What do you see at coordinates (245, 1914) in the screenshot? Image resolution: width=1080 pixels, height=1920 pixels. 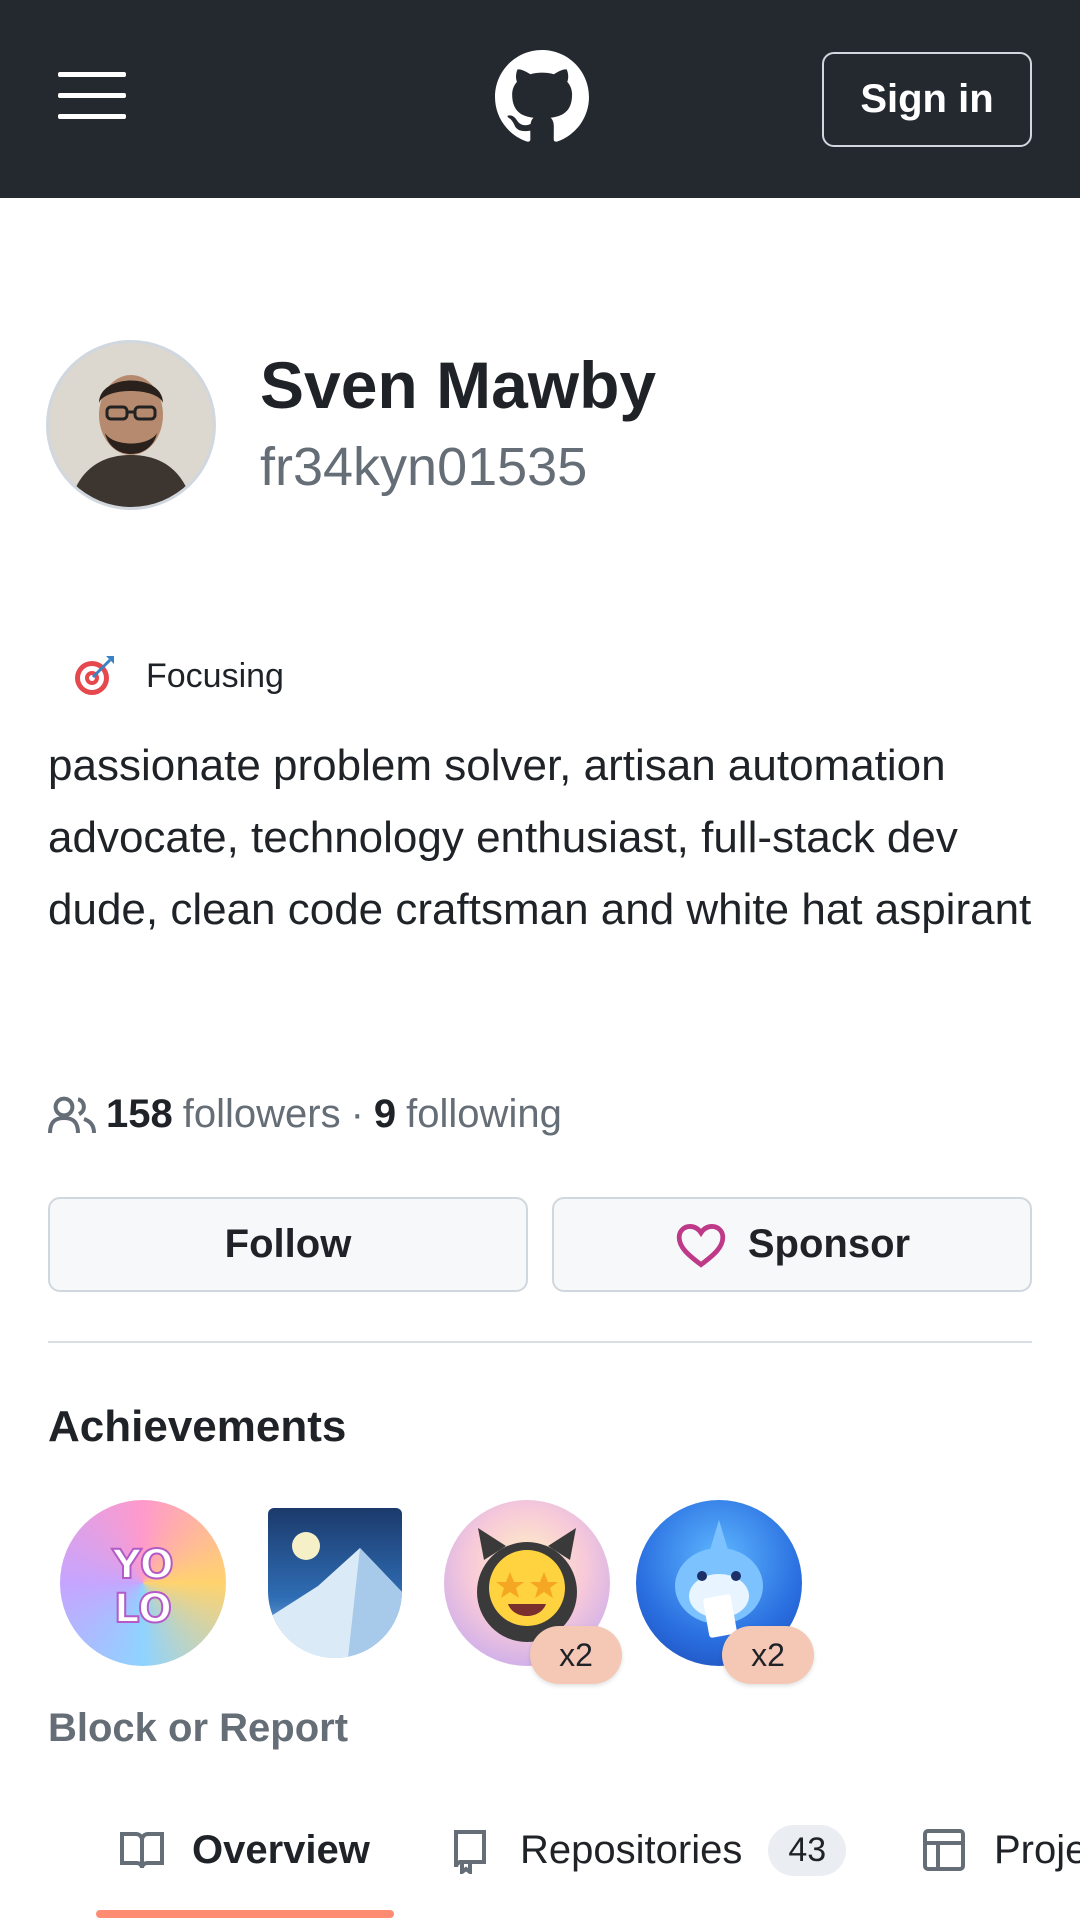 I see `active-tab-underline` at bounding box center [245, 1914].